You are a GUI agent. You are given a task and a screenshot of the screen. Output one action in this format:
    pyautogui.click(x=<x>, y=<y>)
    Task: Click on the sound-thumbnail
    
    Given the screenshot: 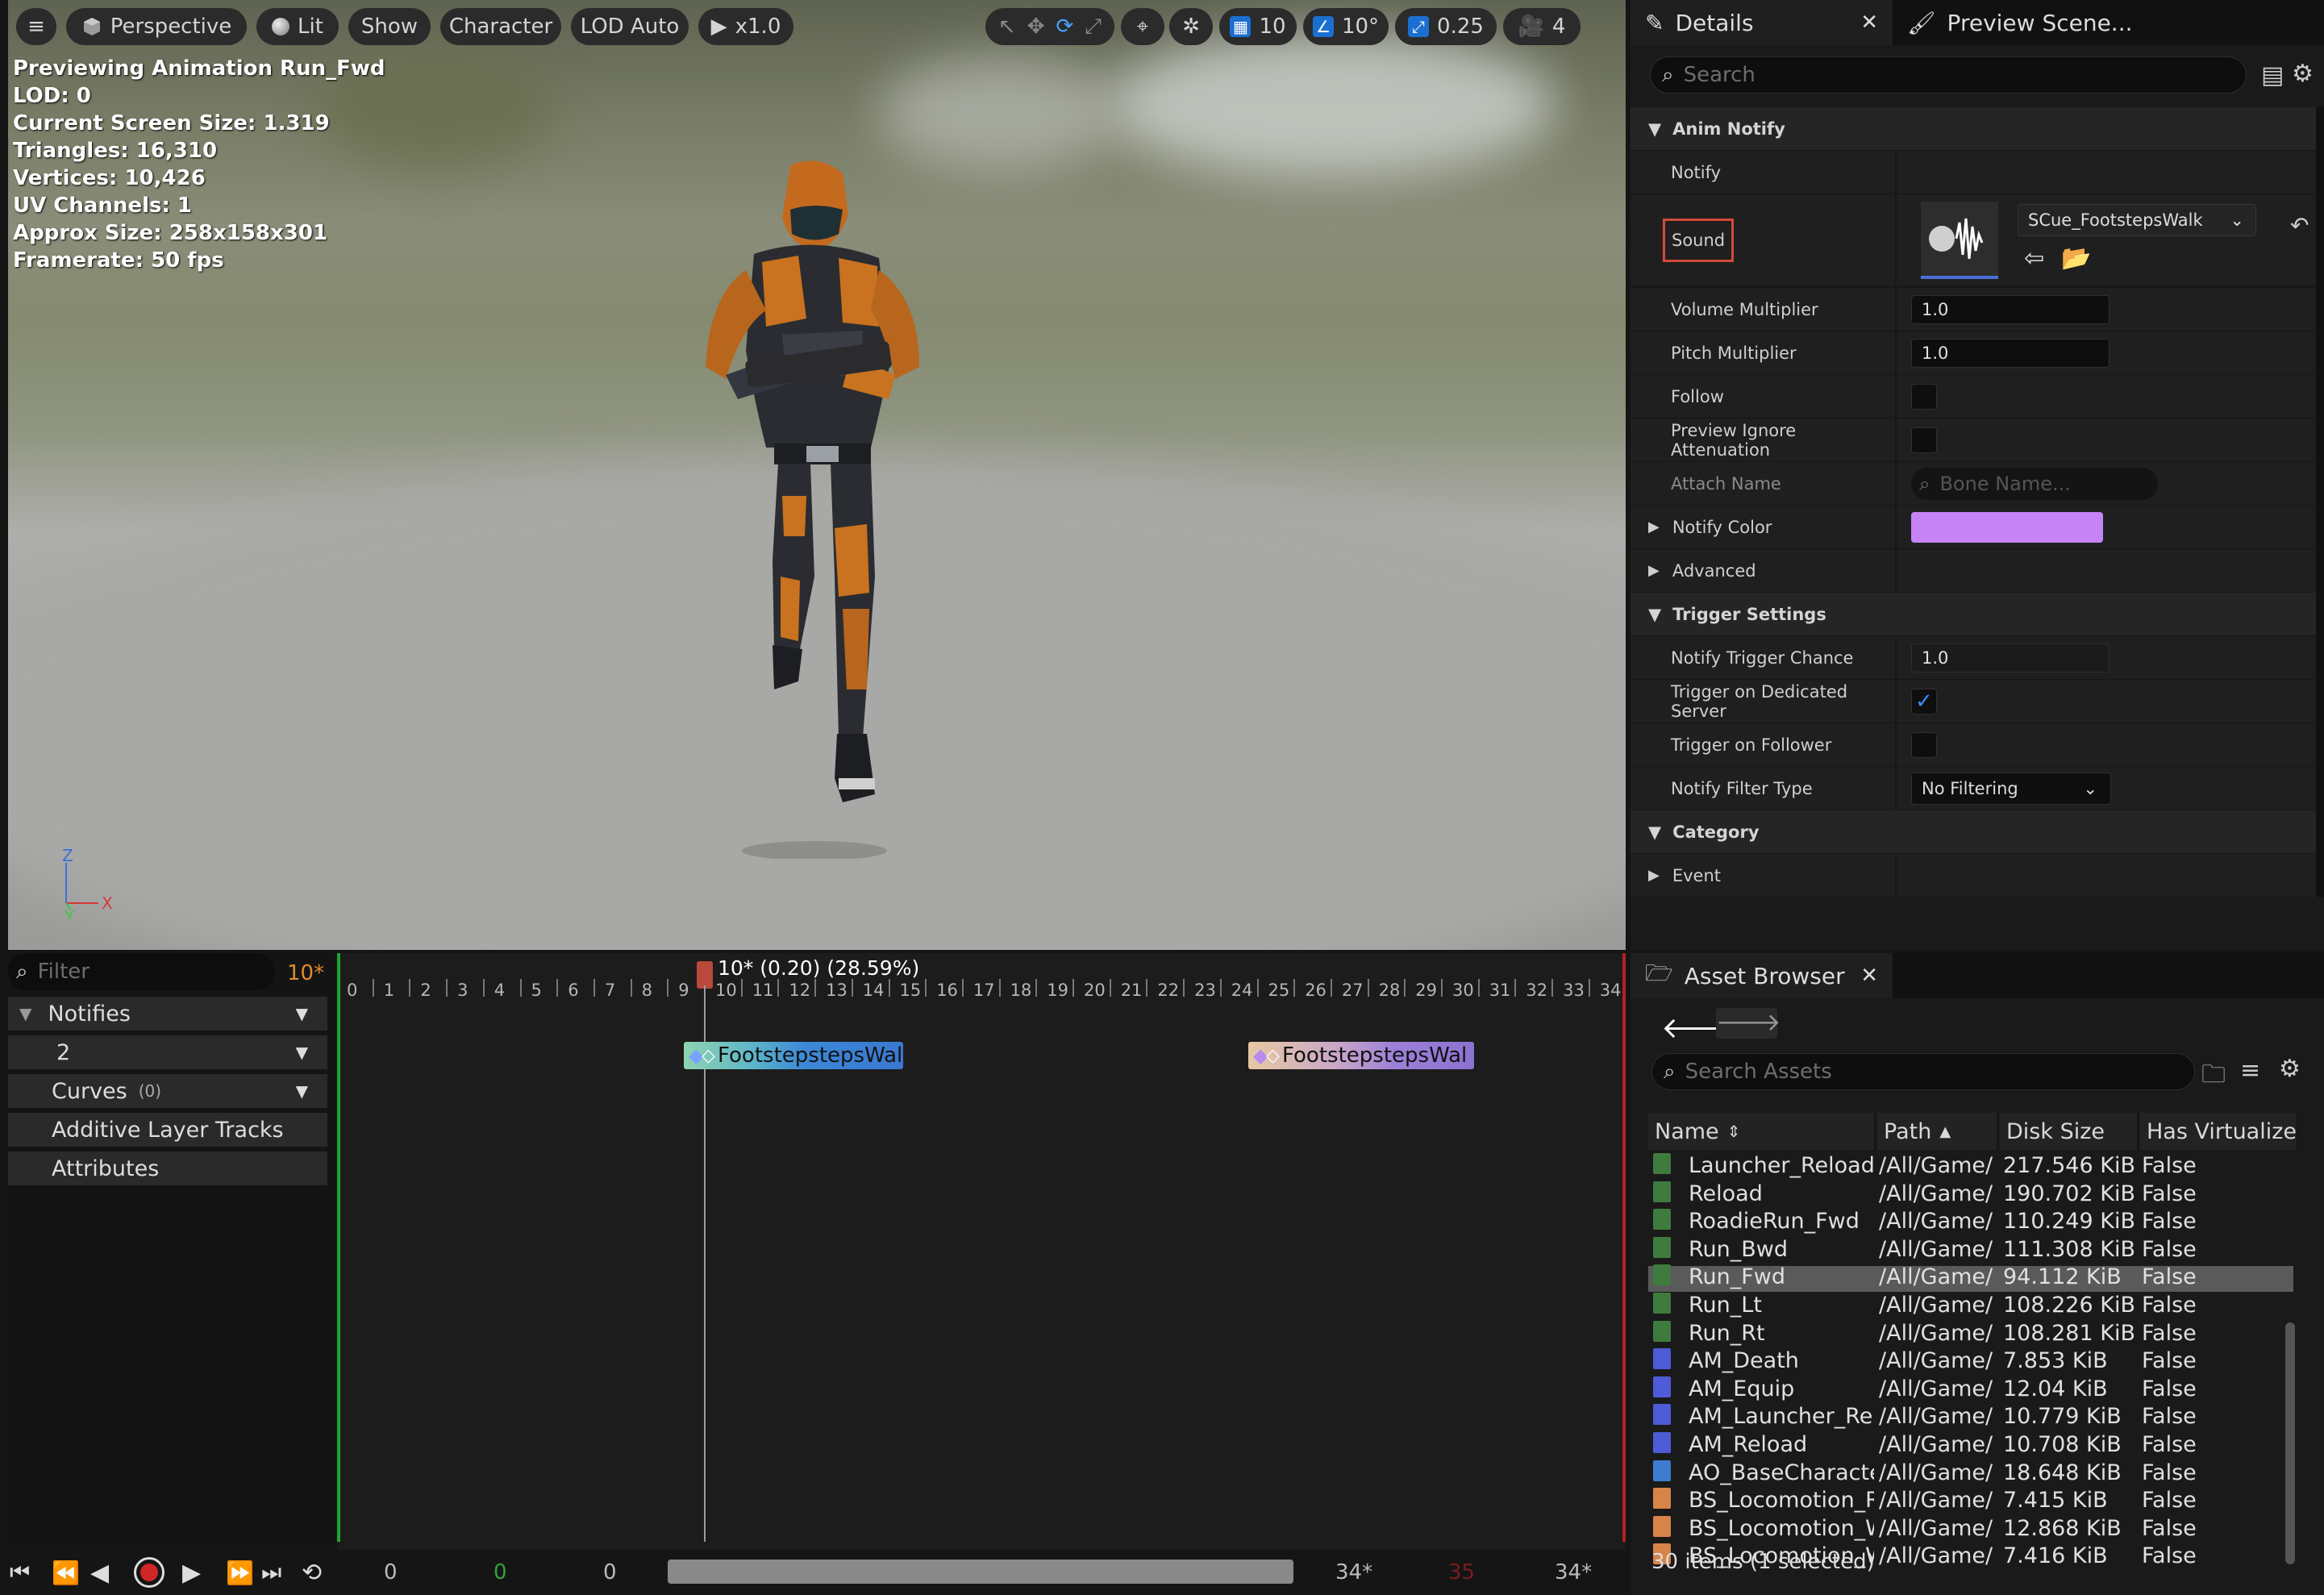 What is the action you would take?
    pyautogui.click(x=1960, y=240)
    